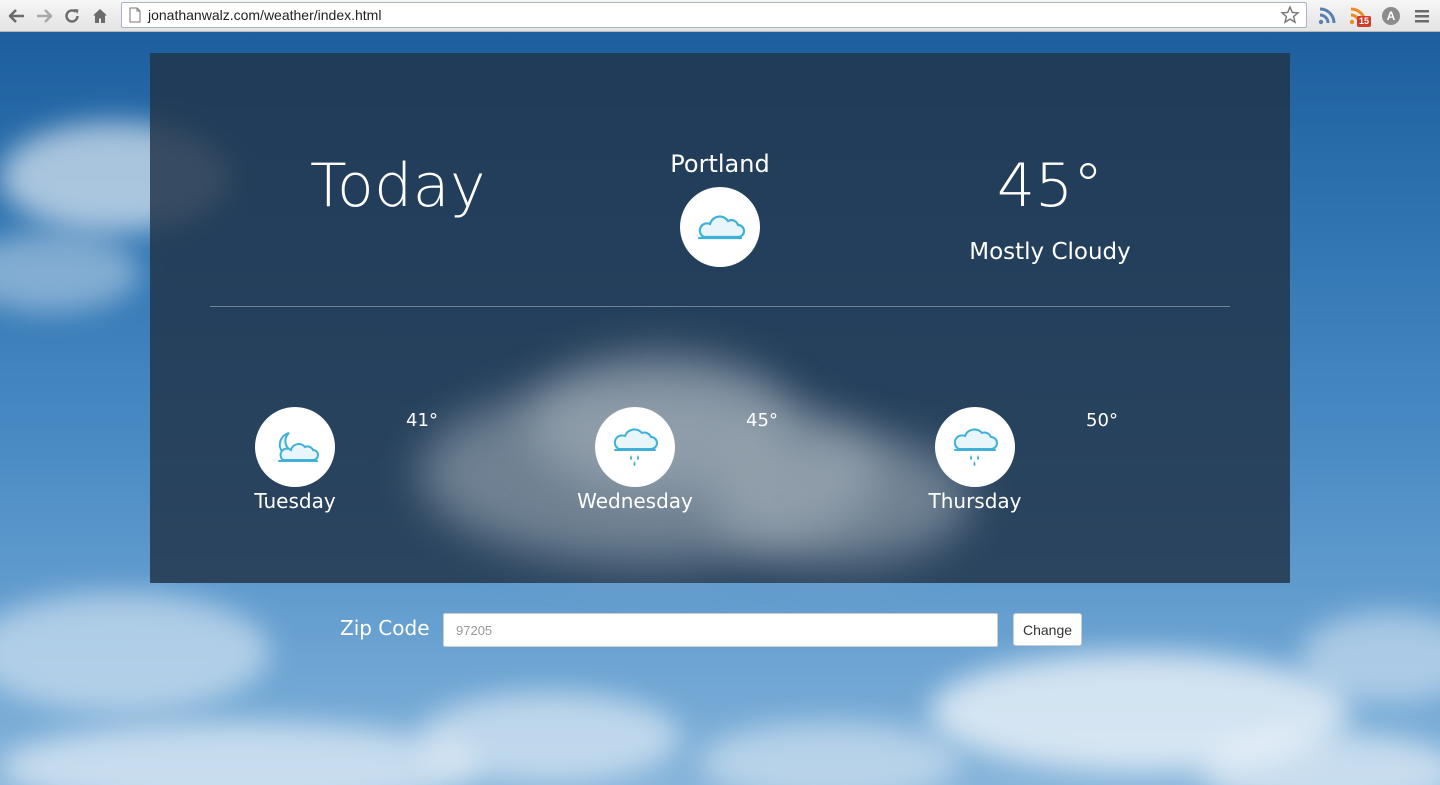 The height and width of the screenshot is (785, 1440). Describe the element at coordinates (1050, 252) in the screenshot. I see `current-condition: Mostly Cloudy` at that location.